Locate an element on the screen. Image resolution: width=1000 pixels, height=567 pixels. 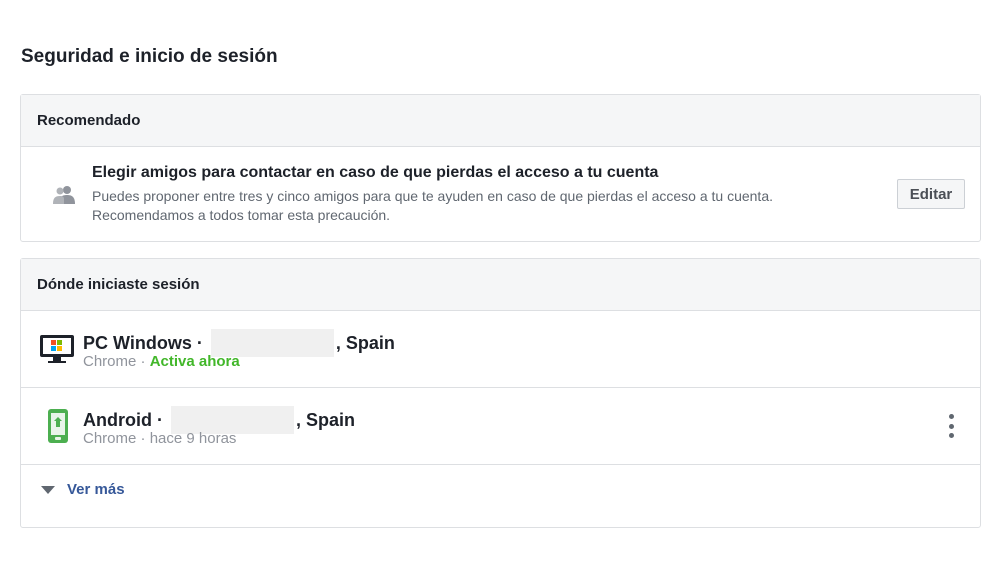
page-title: Seguridad e inicio de sesión is located at coordinates (149, 56).